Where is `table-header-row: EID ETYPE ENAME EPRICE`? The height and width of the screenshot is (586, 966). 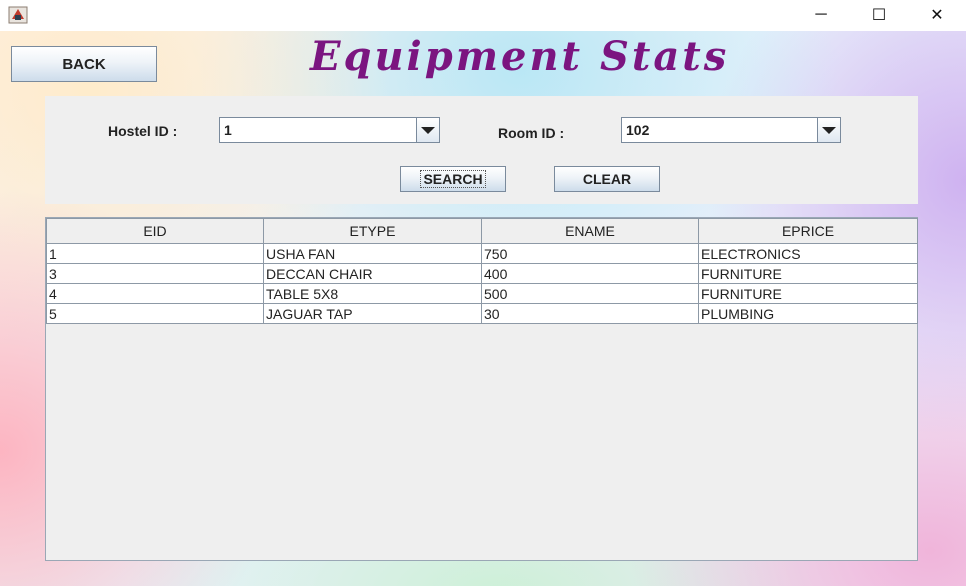 table-header-row: EID ETYPE ENAME EPRICE is located at coordinates (482, 231).